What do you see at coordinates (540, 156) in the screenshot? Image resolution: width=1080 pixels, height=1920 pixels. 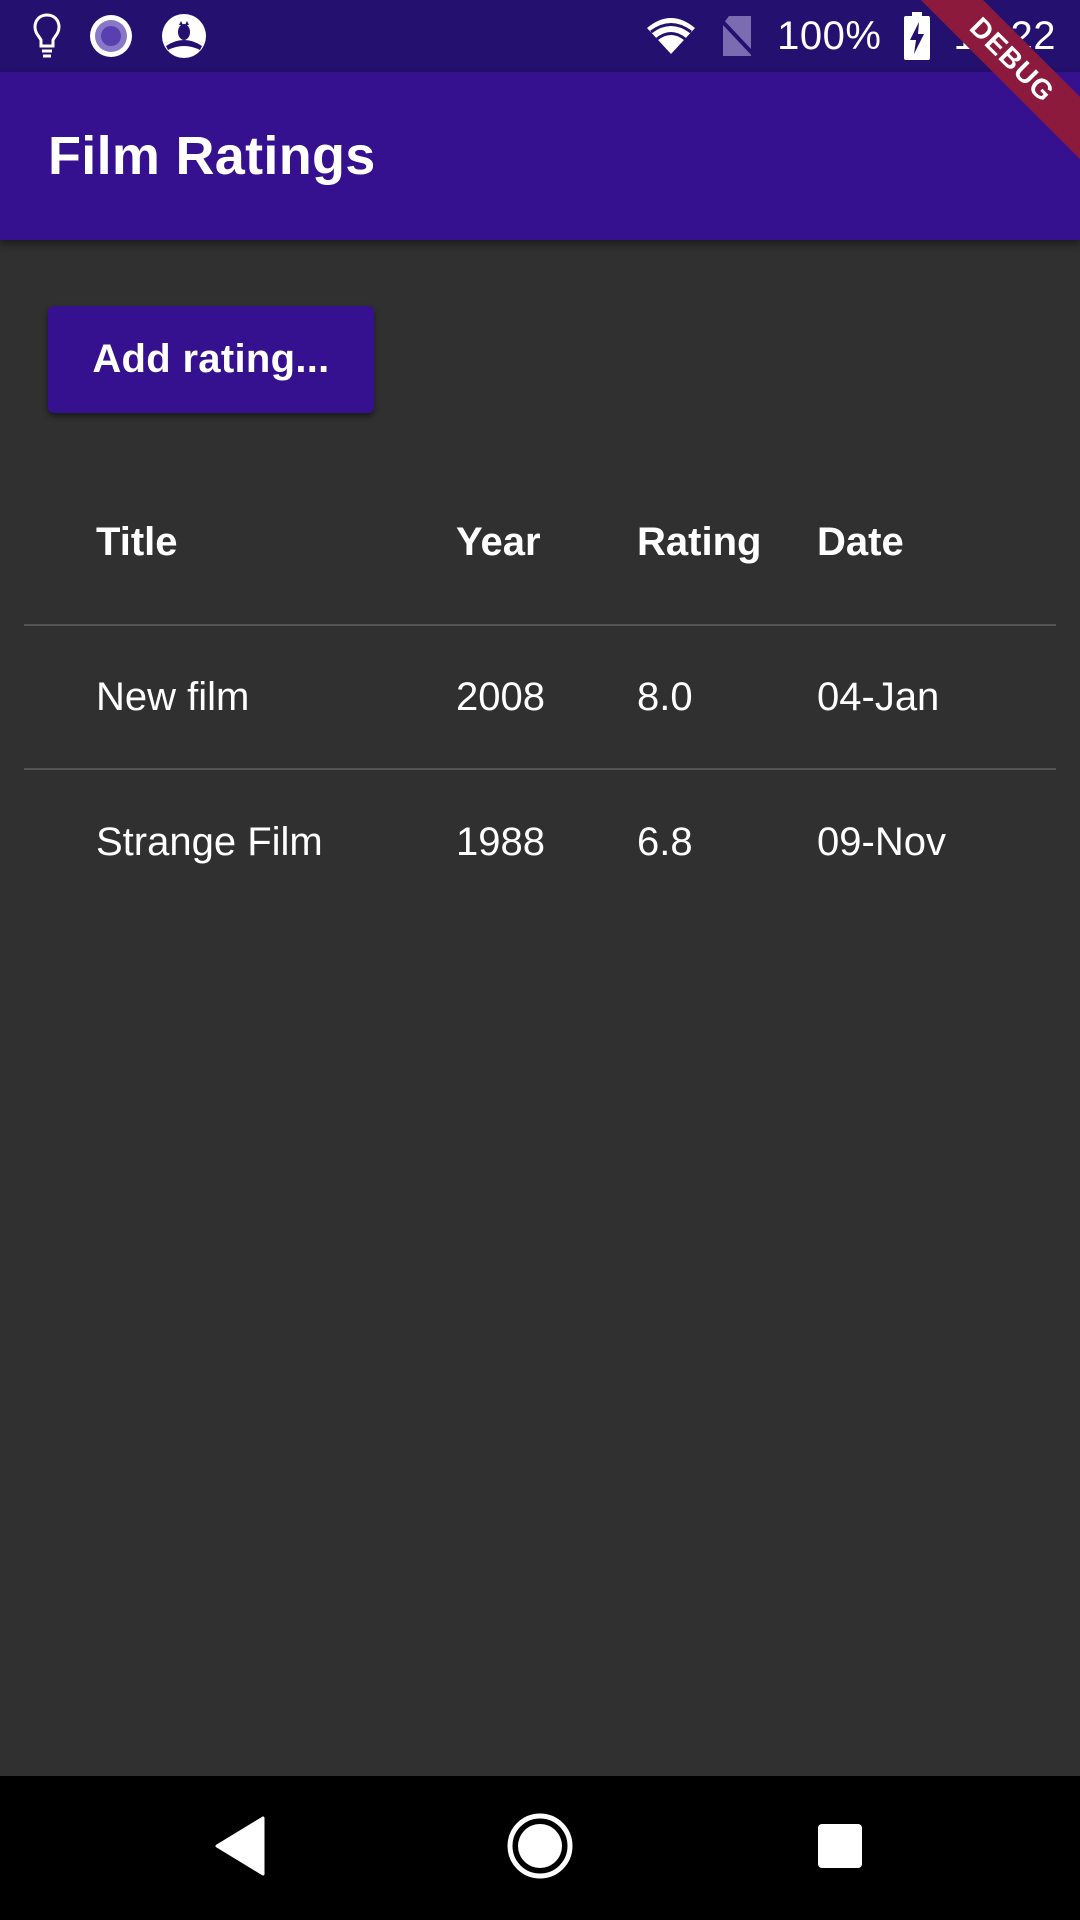 I see `app-bar: Film Ratings` at bounding box center [540, 156].